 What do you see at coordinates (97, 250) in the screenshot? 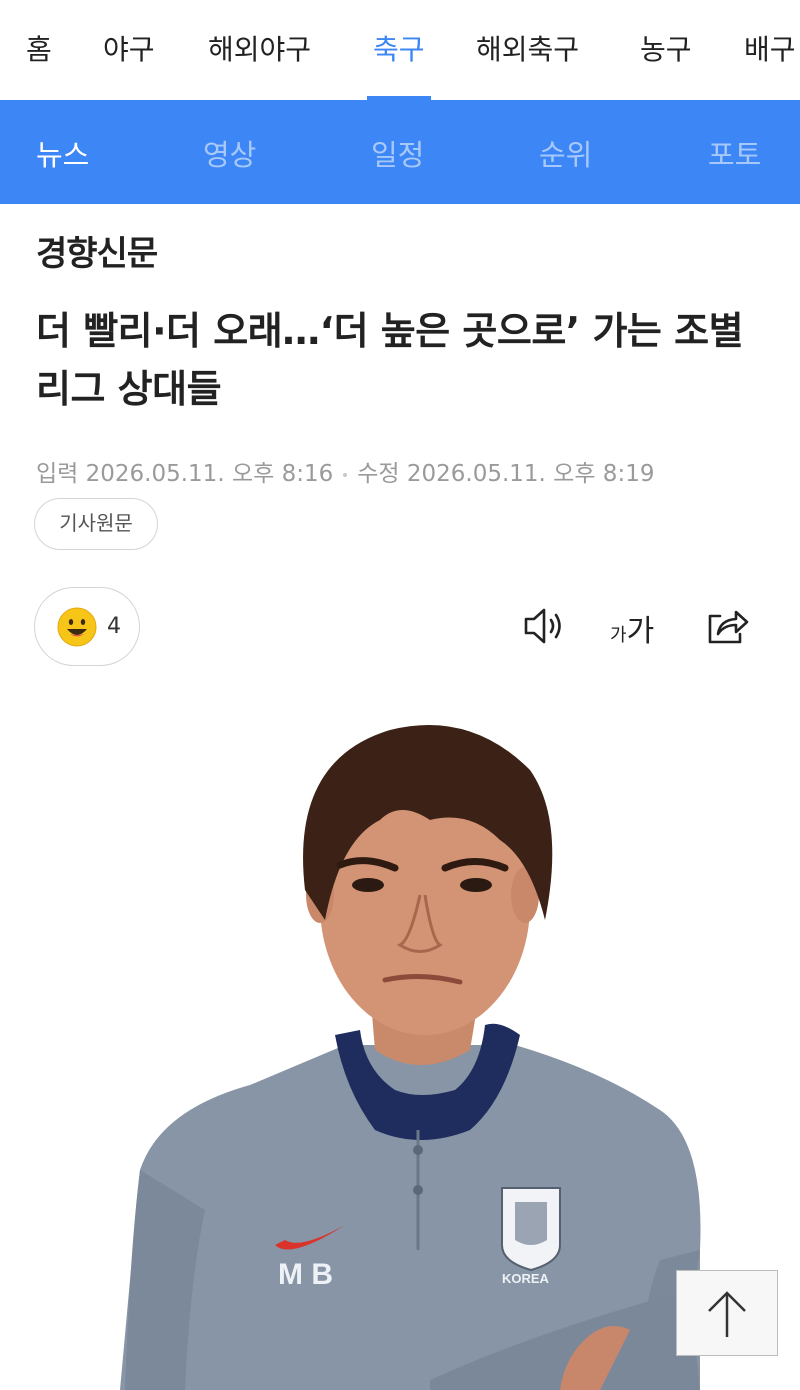
I see `press-name: 경향신문` at bounding box center [97, 250].